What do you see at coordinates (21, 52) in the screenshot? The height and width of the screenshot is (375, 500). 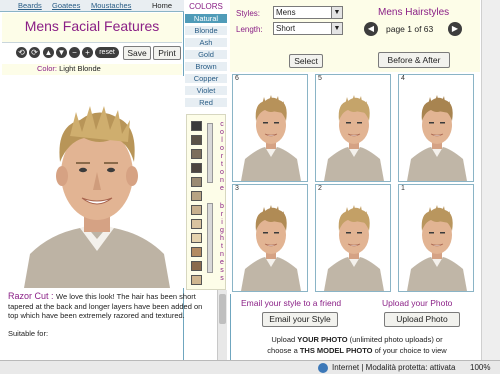 I see `rotate-left-icon: ⟲` at bounding box center [21, 52].